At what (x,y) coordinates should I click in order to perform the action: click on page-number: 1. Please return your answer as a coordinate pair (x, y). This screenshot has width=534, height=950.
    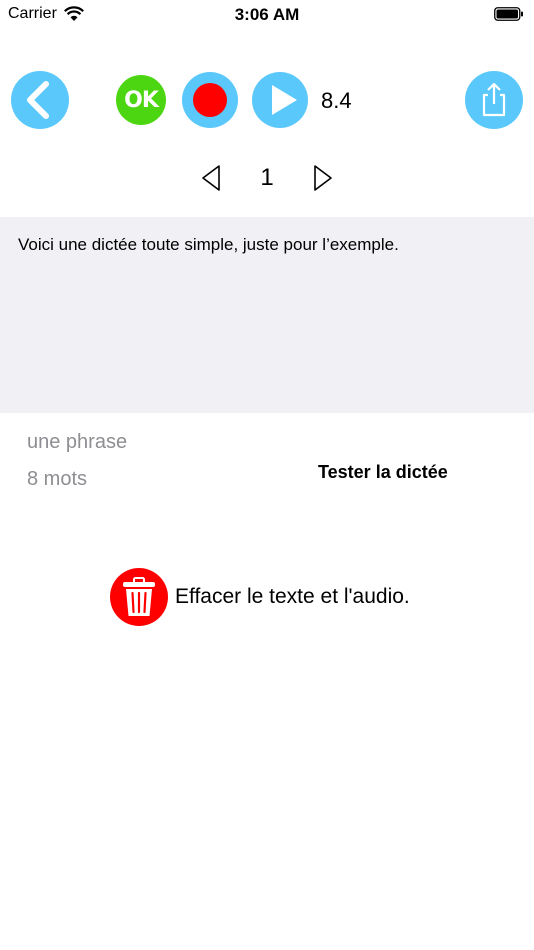
    Looking at the image, I should click on (267, 177).